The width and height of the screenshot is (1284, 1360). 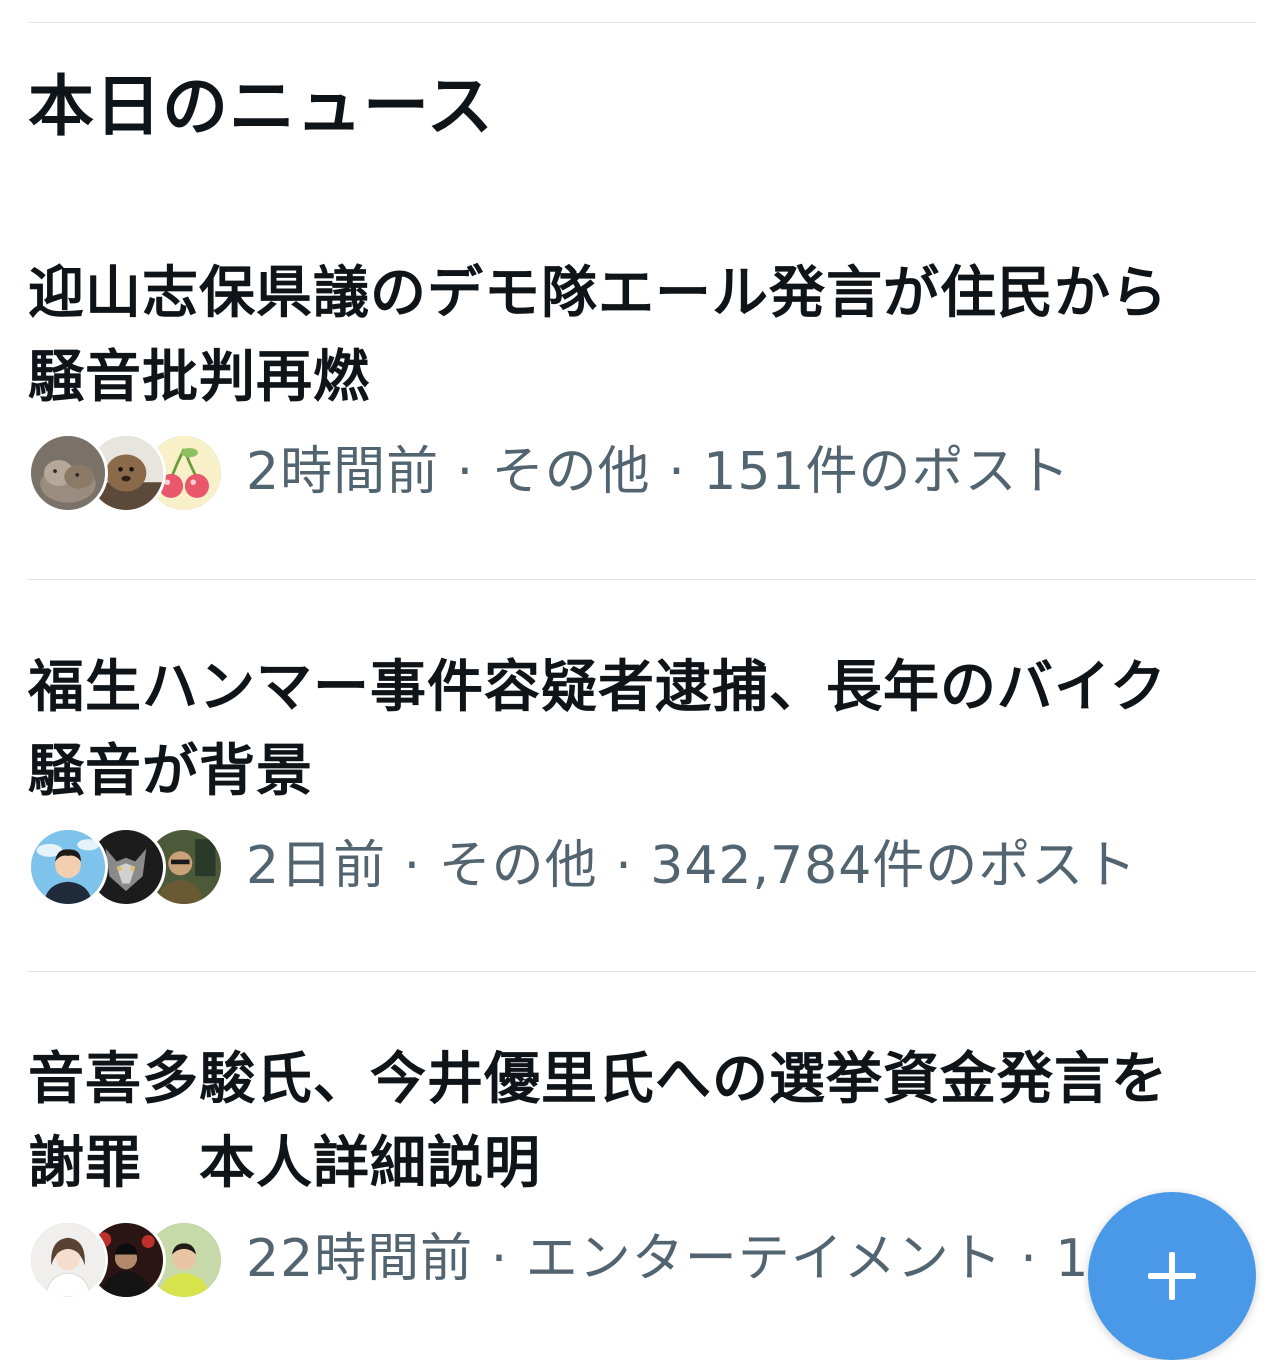 What do you see at coordinates (668, 1259) in the screenshot?
I see `news-meta-text: 22時間前 · エンターテイメント · 1` at bounding box center [668, 1259].